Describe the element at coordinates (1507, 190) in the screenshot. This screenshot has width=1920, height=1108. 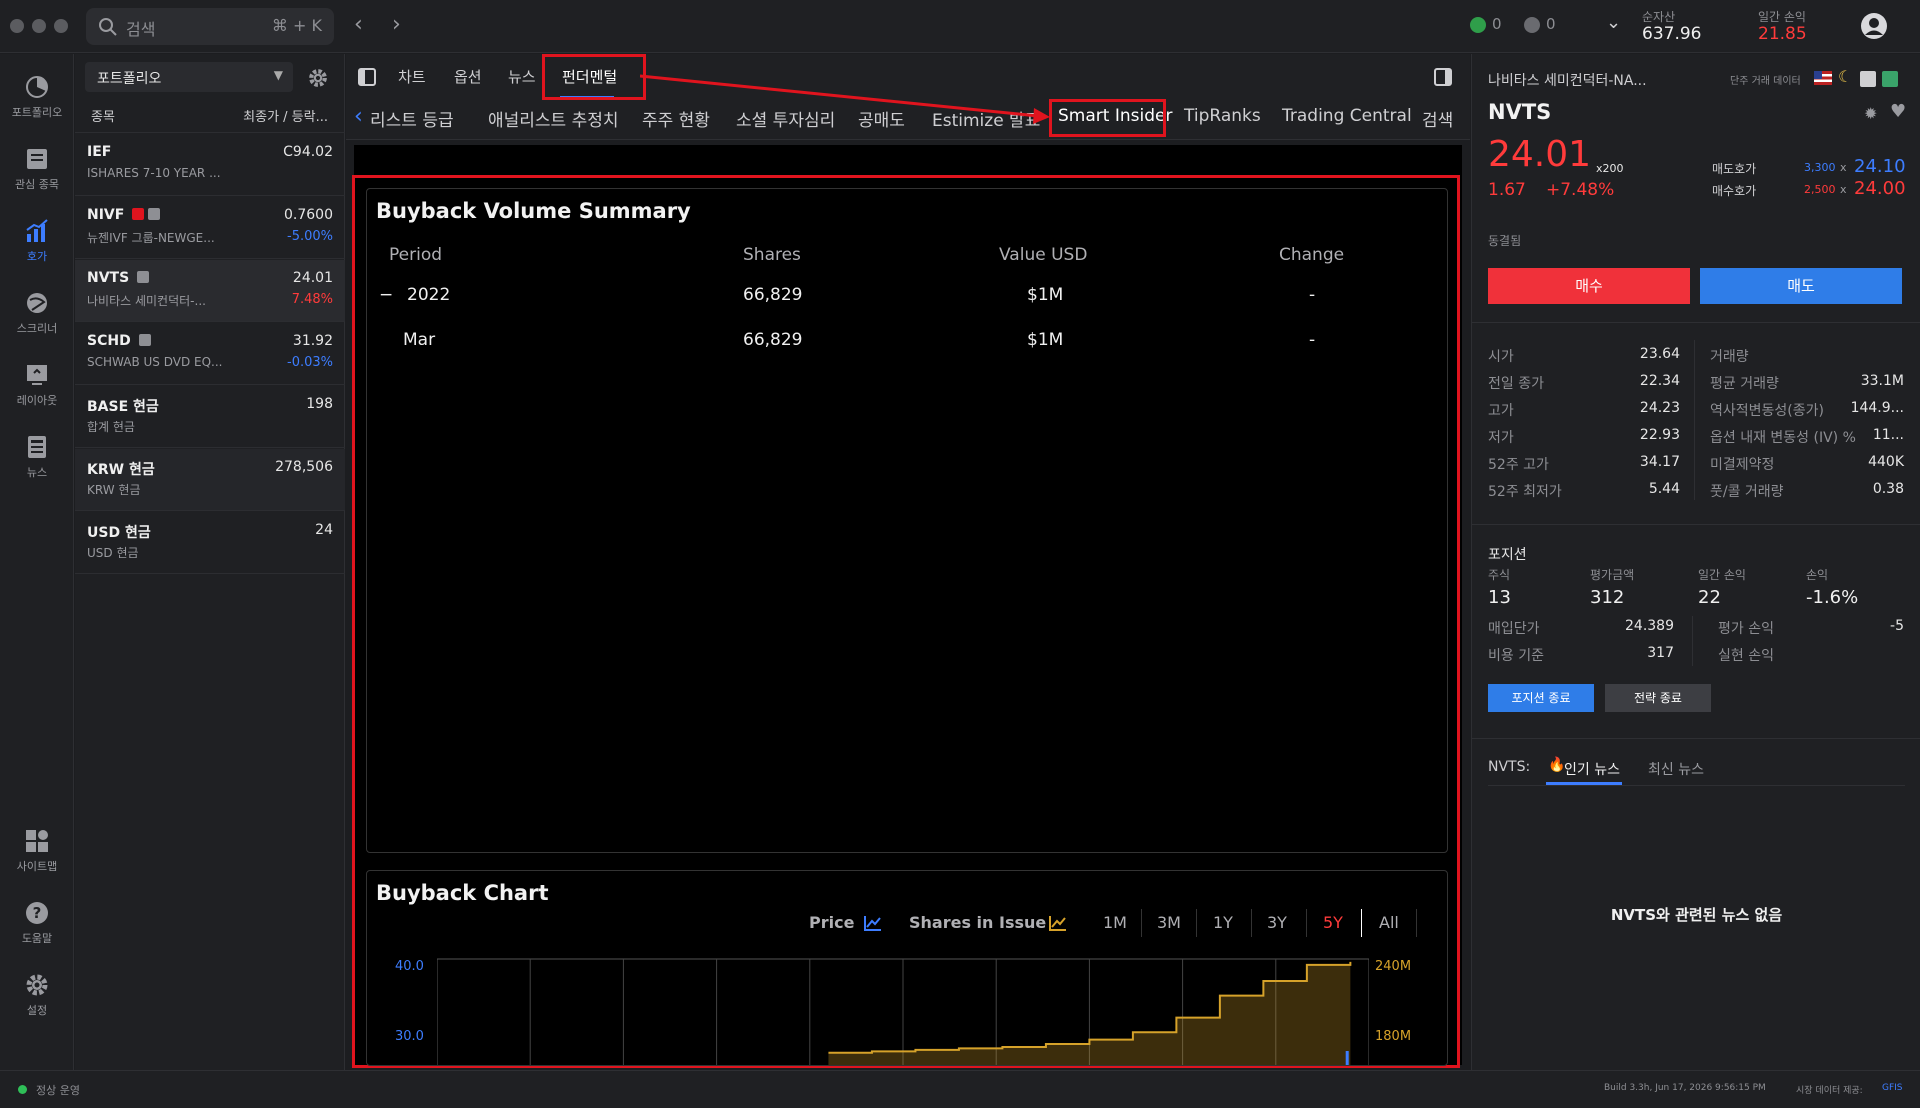
I see `change-amount: 1.67` at that location.